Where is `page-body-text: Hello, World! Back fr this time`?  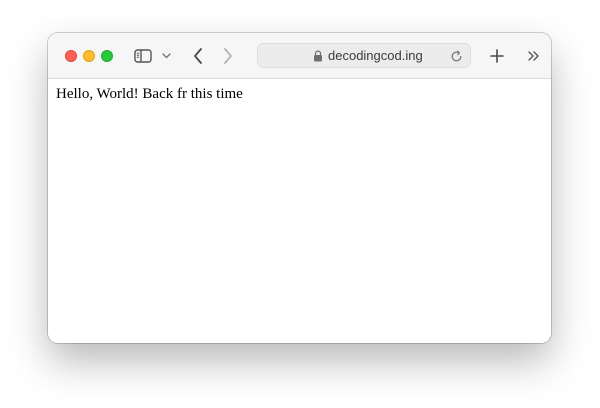
page-body-text: Hello, World! Back fr this time is located at coordinates (149, 94).